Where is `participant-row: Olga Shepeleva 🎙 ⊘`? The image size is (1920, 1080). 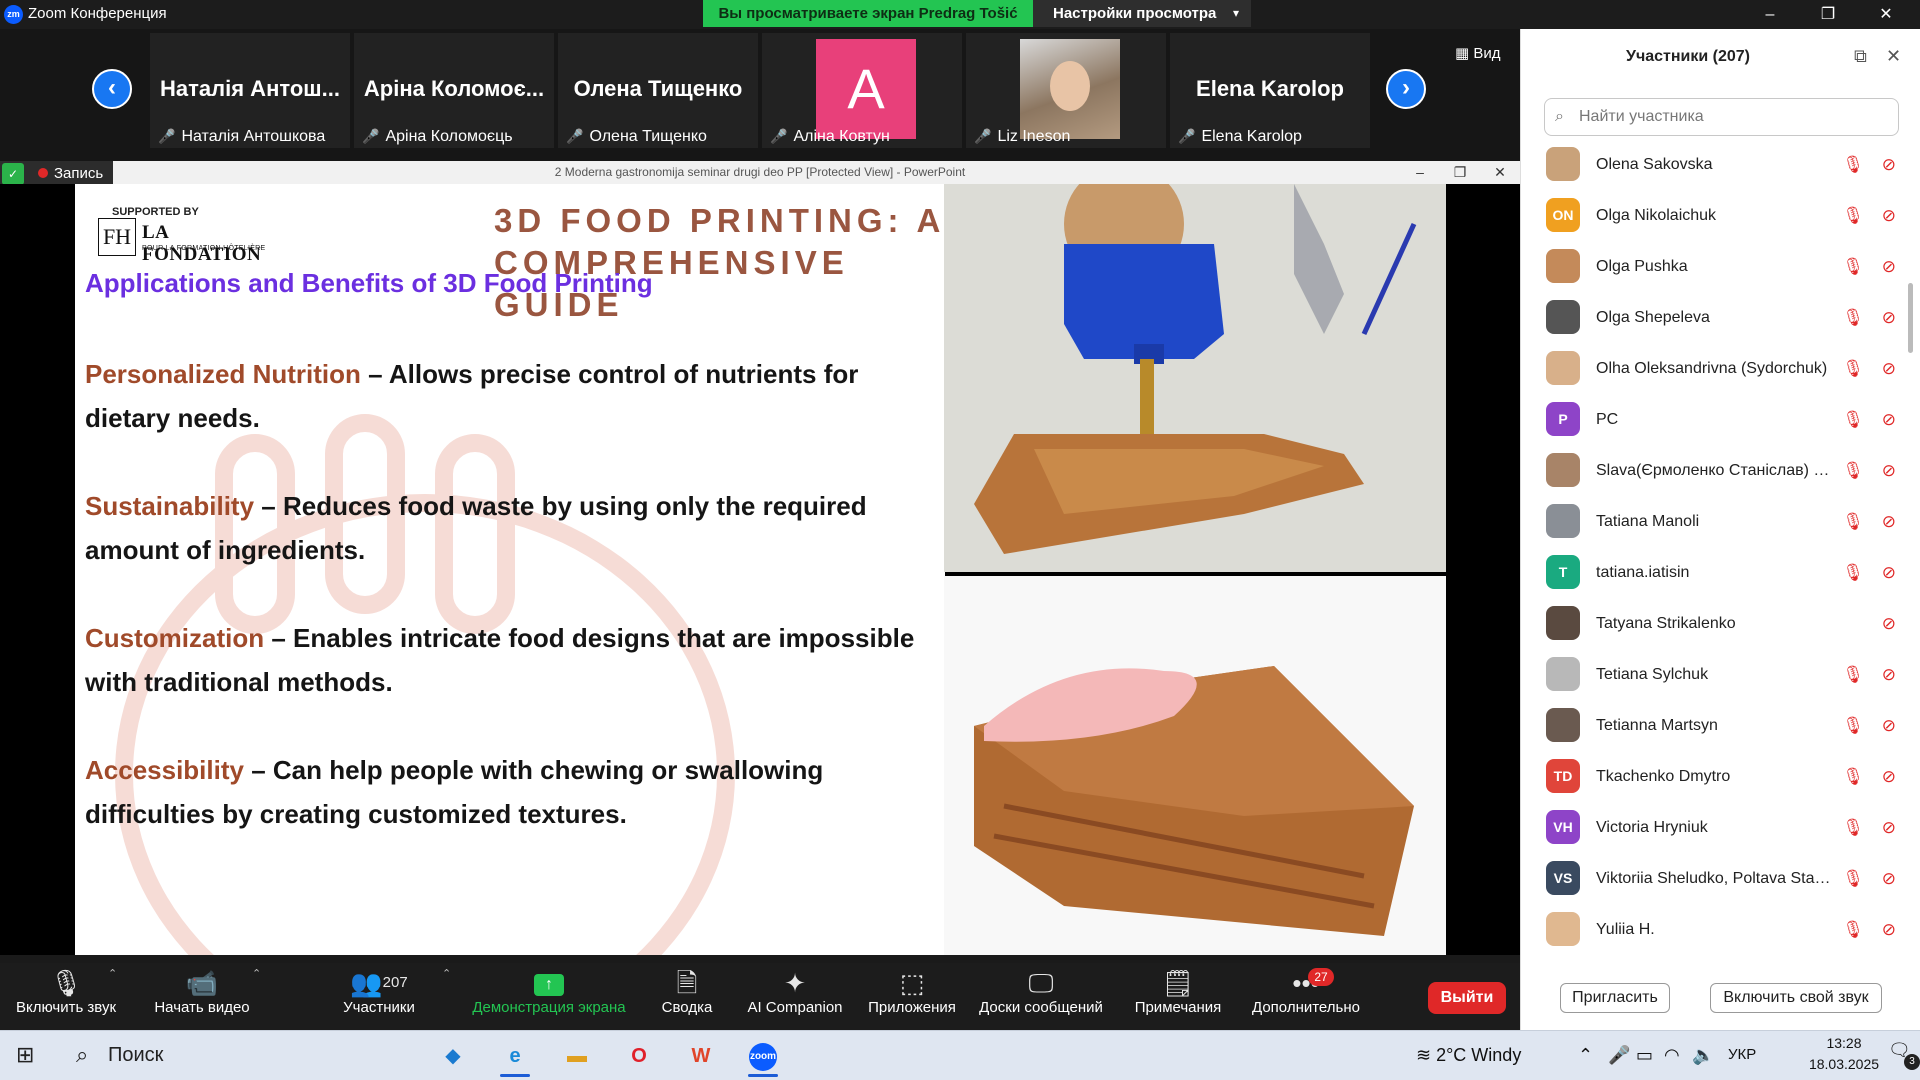
participant-row: Olga Shepeleva 🎙 ⊘ is located at coordinates (1721, 317).